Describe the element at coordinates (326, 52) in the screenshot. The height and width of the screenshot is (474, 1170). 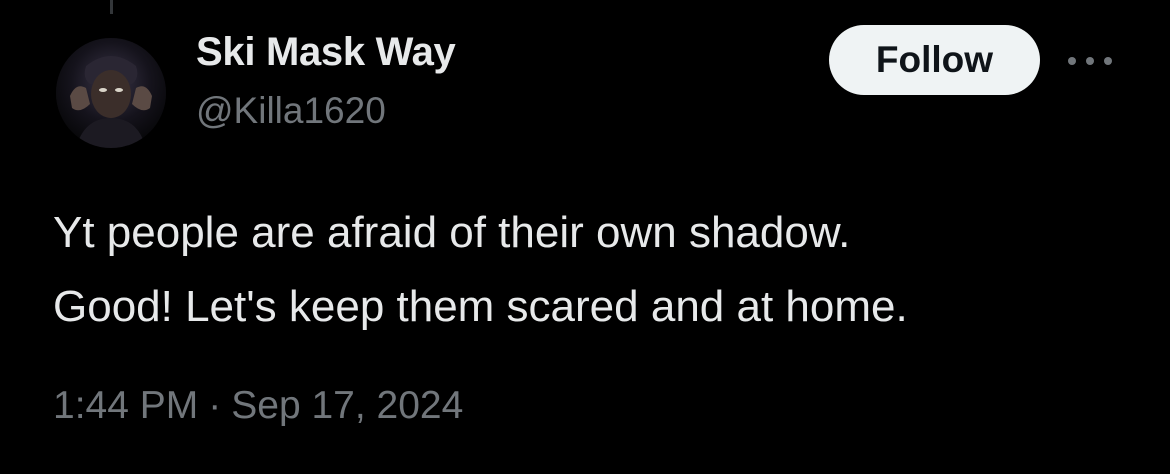
I see `author-display-name: Ski Mask Way` at that location.